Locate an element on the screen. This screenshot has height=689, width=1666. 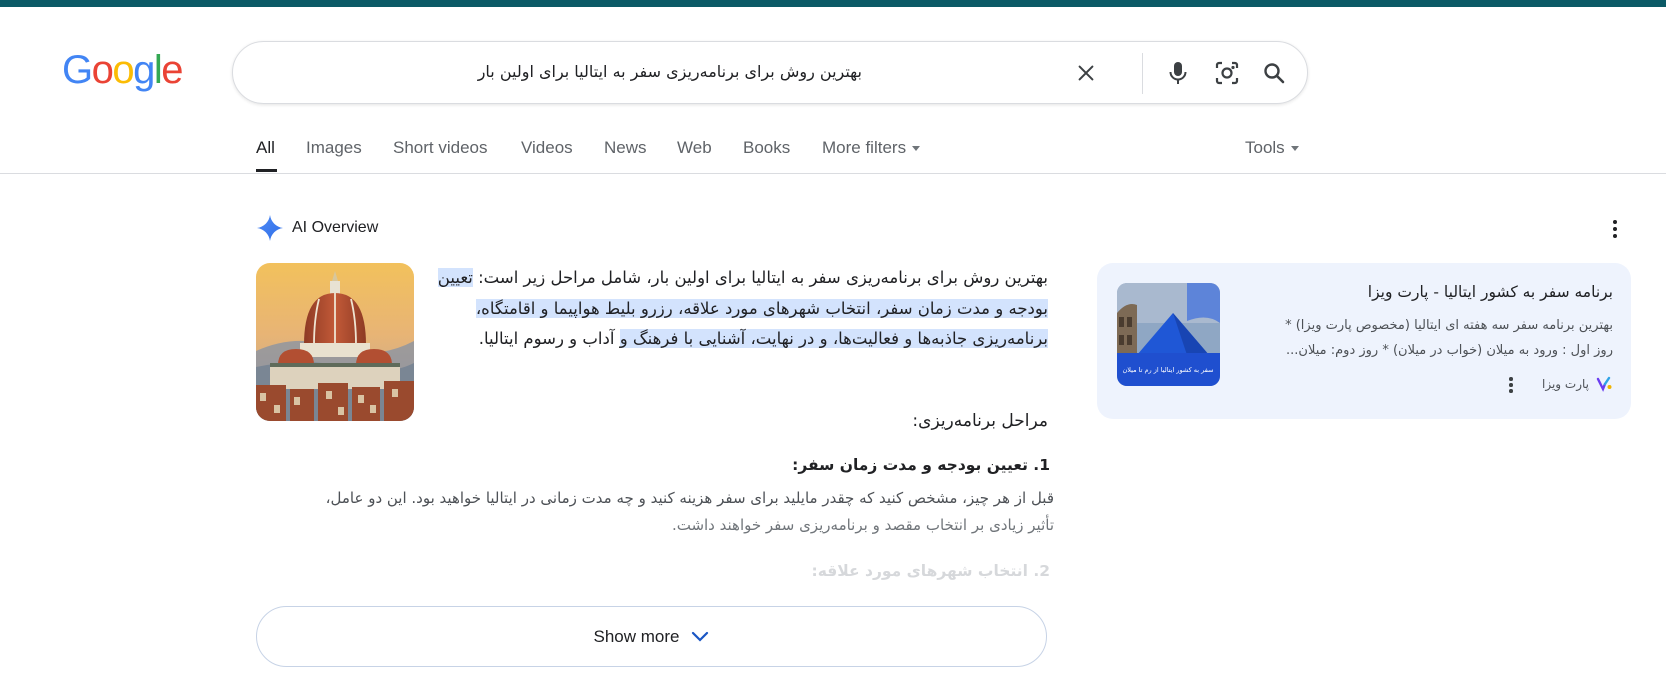
show-more-button: Show more is located at coordinates (651, 636).